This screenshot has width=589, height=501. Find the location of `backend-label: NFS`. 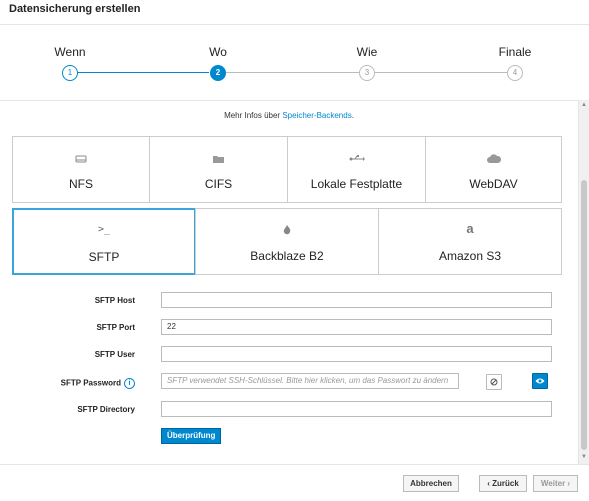

backend-label: NFS is located at coordinates (81, 184).